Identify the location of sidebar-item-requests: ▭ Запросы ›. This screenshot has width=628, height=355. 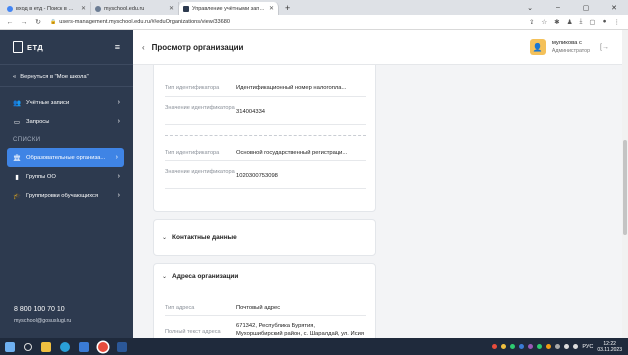
(66, 121).